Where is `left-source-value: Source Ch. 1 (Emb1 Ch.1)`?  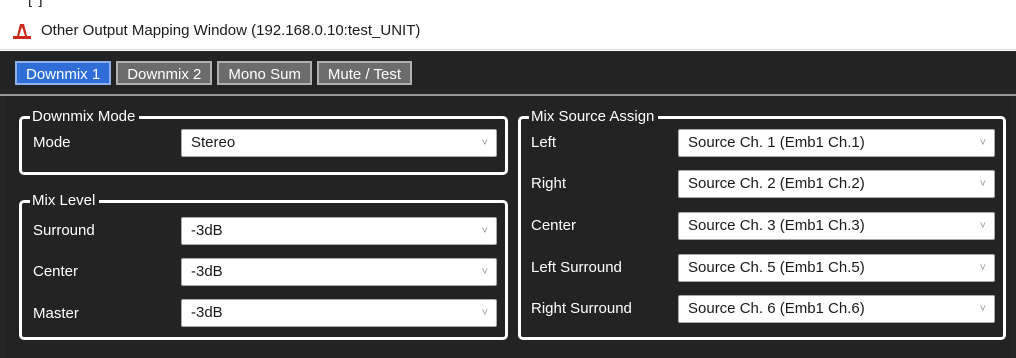
left-source-value: Source Ch. 1 (Emb1 Ch.1) is located at coordinates (776, 142).